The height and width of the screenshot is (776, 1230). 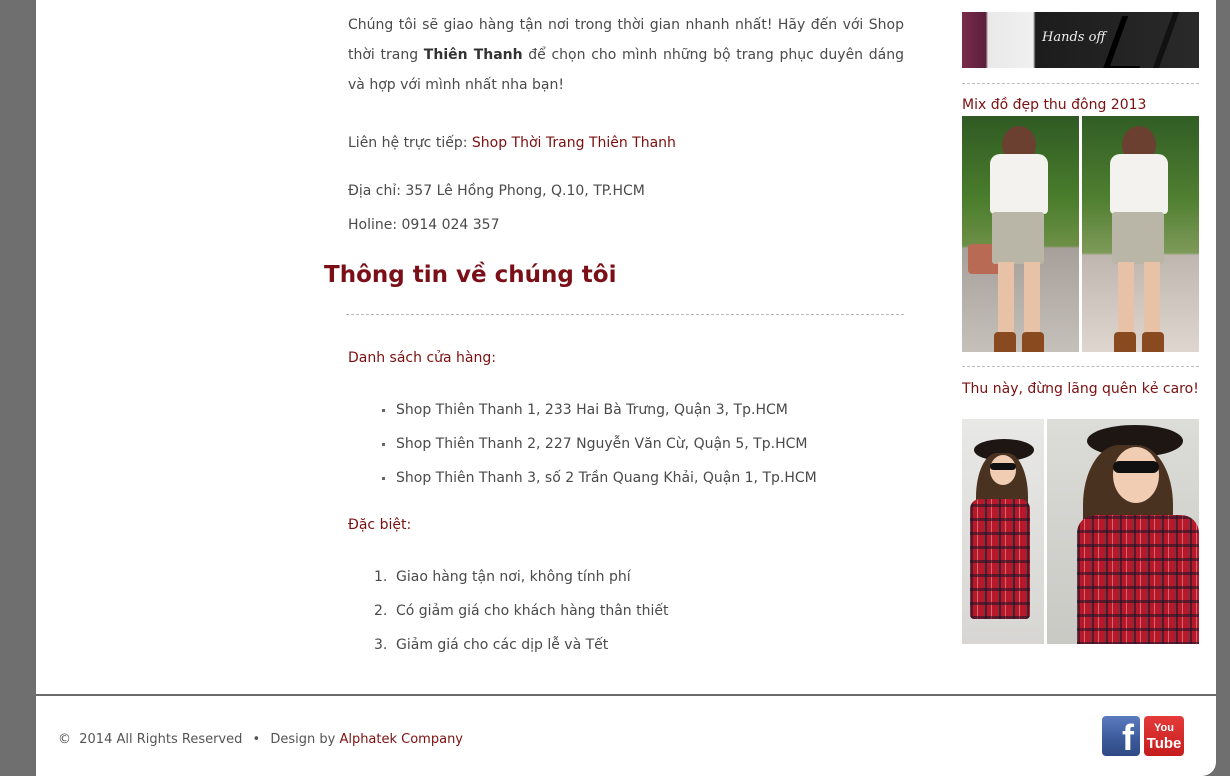 I want to click on copyright-symbol: ©, so click(x=64, y=739).